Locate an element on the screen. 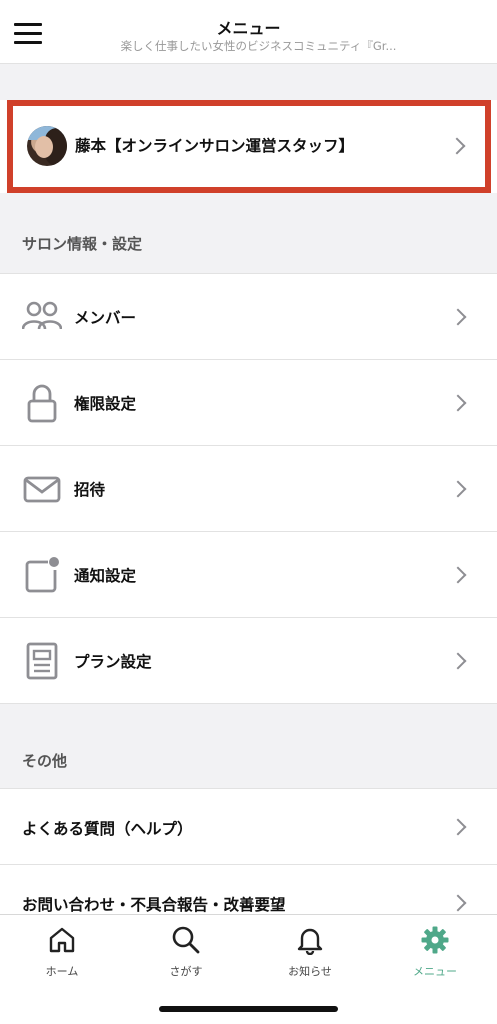 This screenshot has height=1024, width=497. tab-home: ホーム is located at coordinates (62, 950).